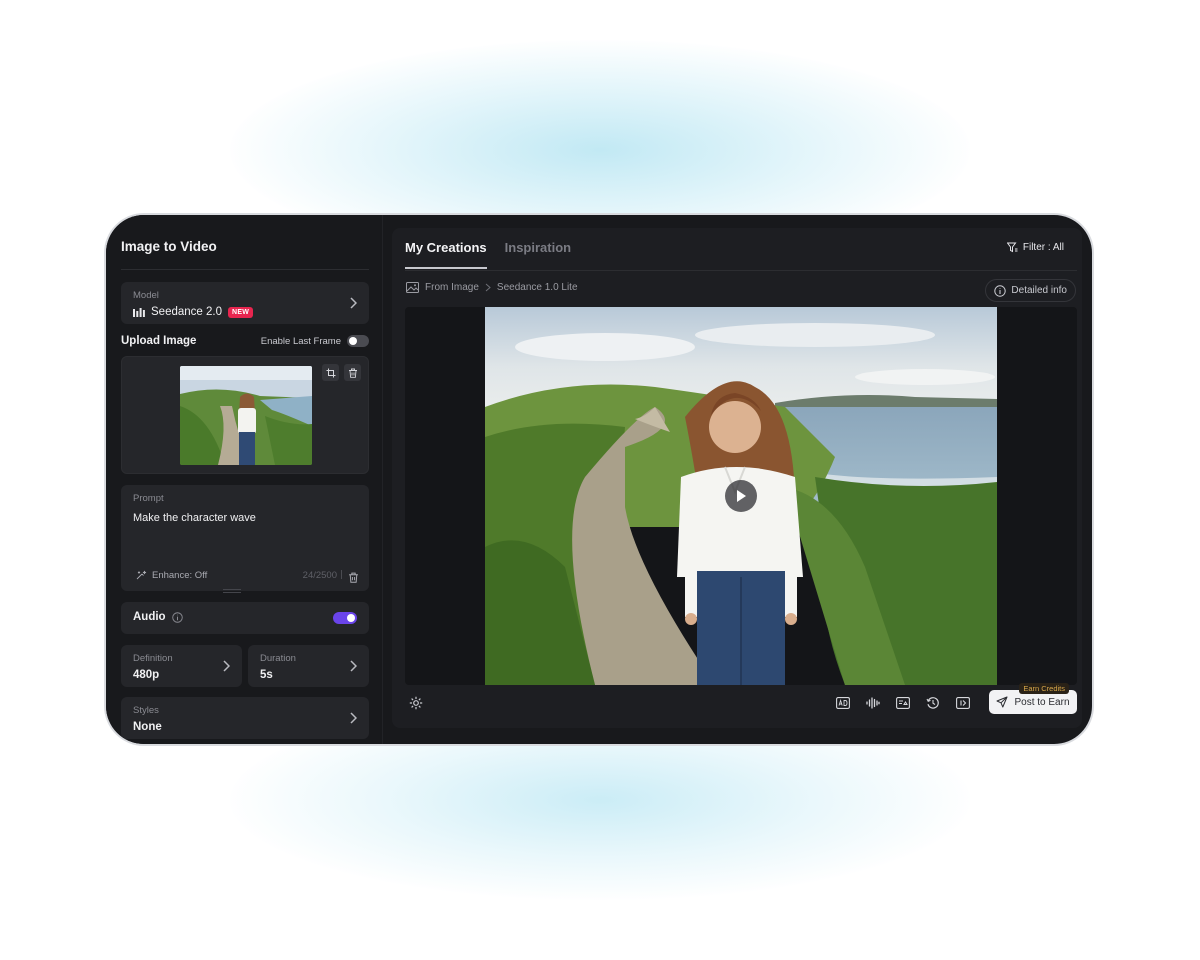  Describe the element at coordinates (492, 287) in the screenshot. I see `breadcrumb: From Image Seedance 1.0 Lite` at that location.